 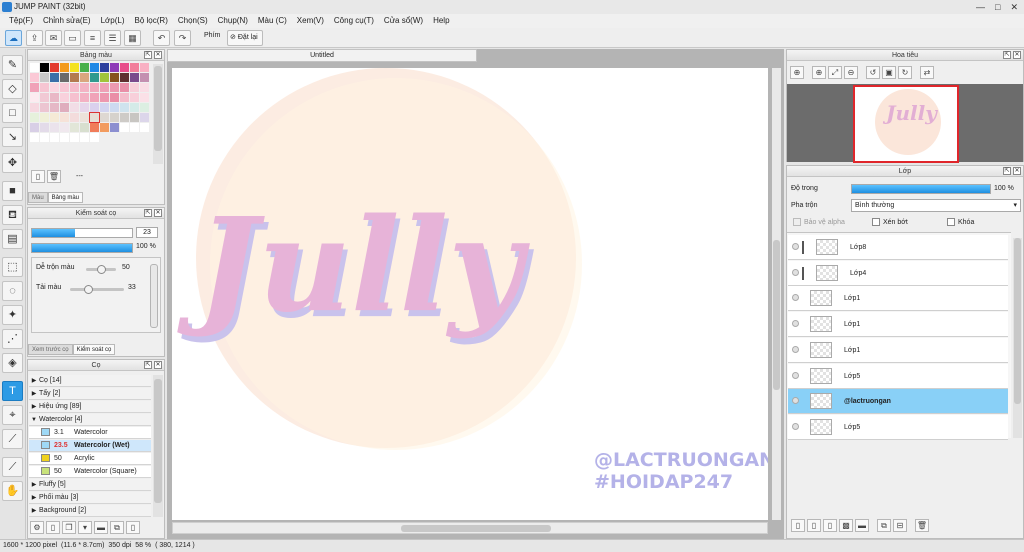 I want to click on eyedropper-icon: ⟋, so click(x=12, y=439).